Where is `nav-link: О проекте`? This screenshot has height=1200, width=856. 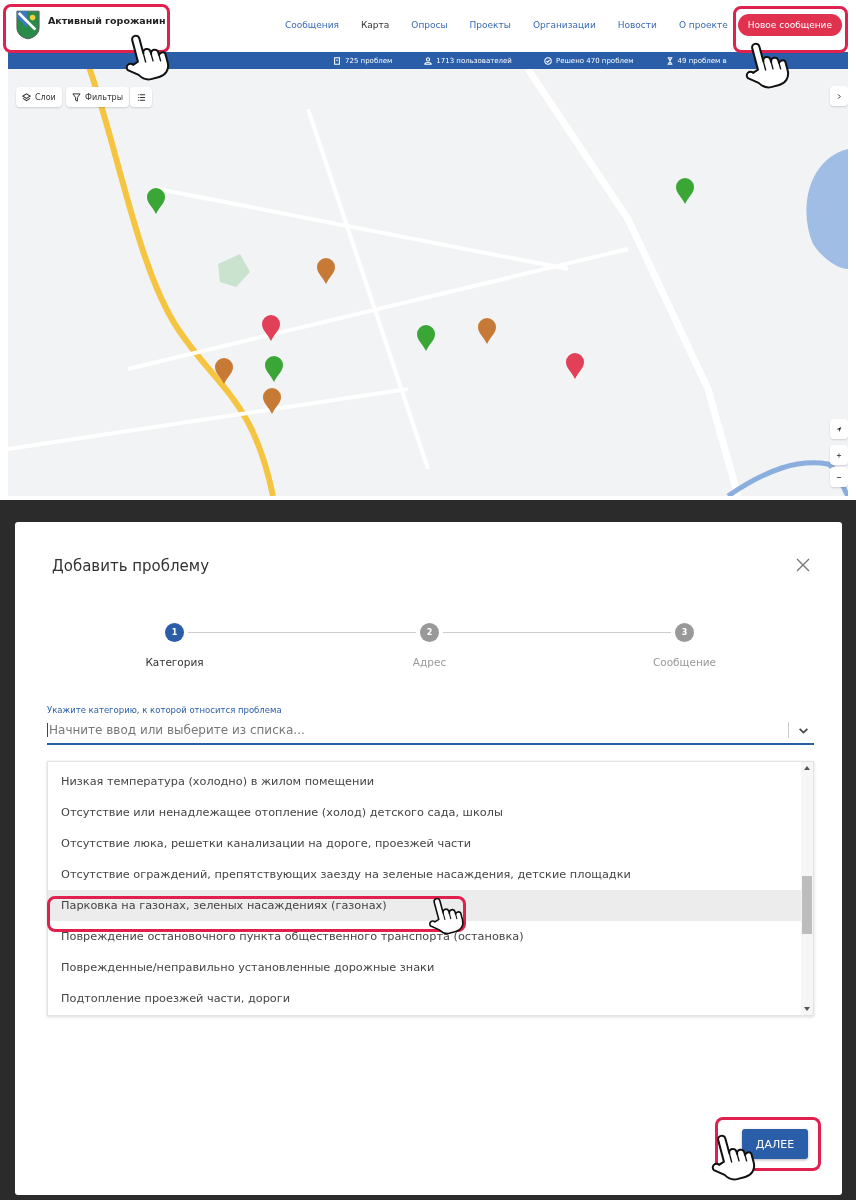
nav-link: О проекте is located at coordinates (703, 25).